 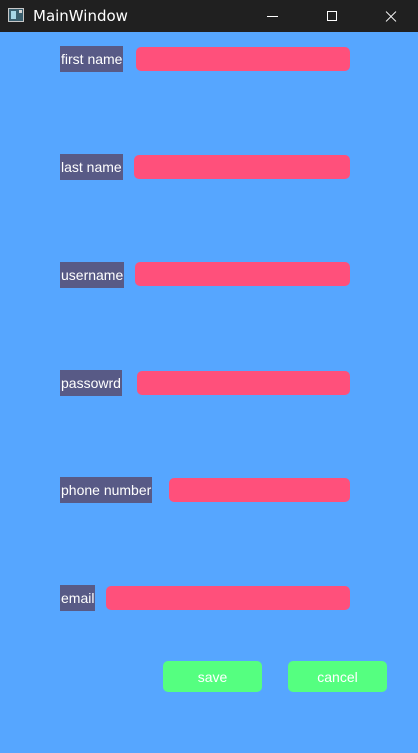 What do you see at coordinates (259, 490) in the screenshot?
I see `phone-number-input` at bounding box center [259, 490].